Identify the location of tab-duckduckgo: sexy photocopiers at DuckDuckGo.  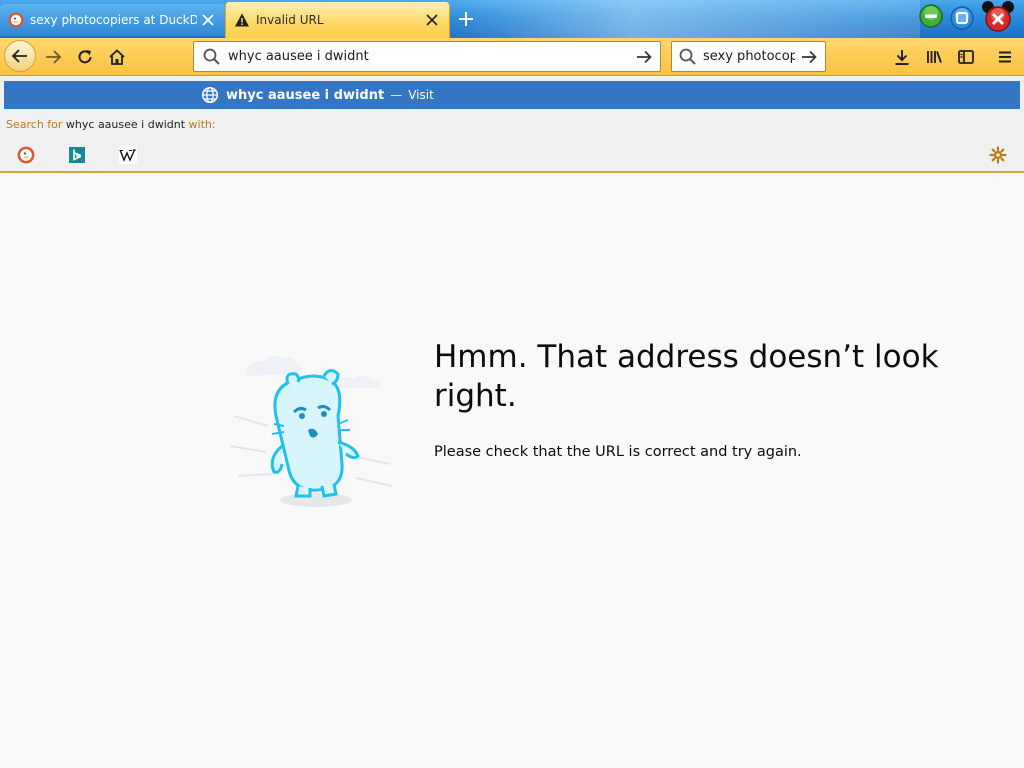
(112, 20).